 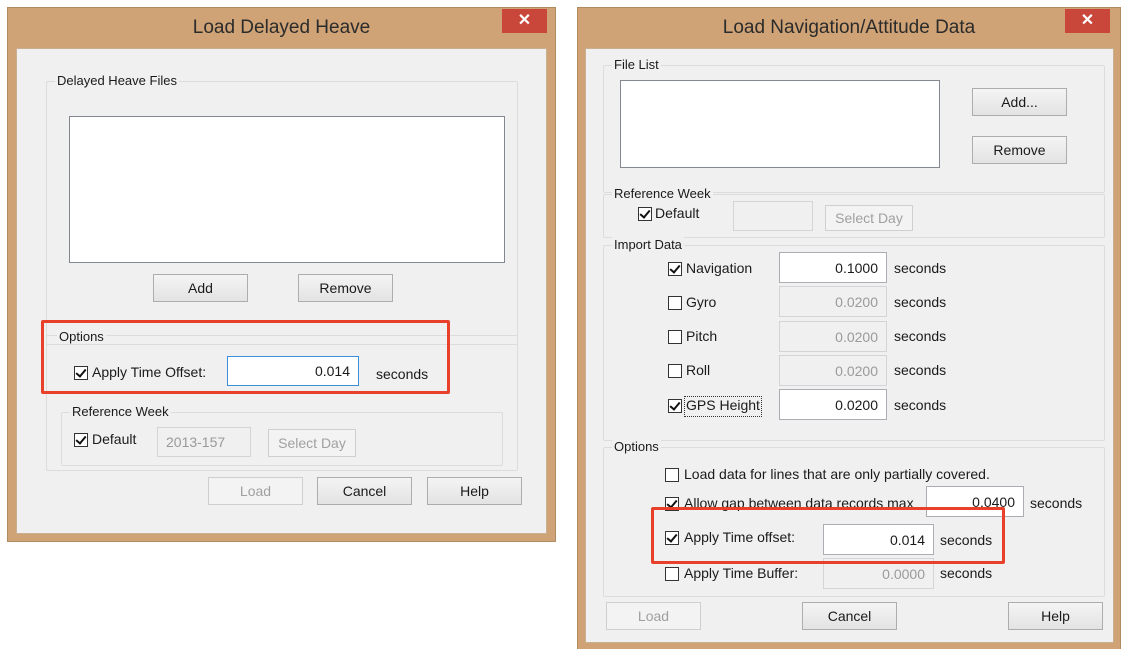 What do you see at coordinates (675, 337) in the screenshot?
I see `pitch-checkbox` at bounding box center [675, 337].